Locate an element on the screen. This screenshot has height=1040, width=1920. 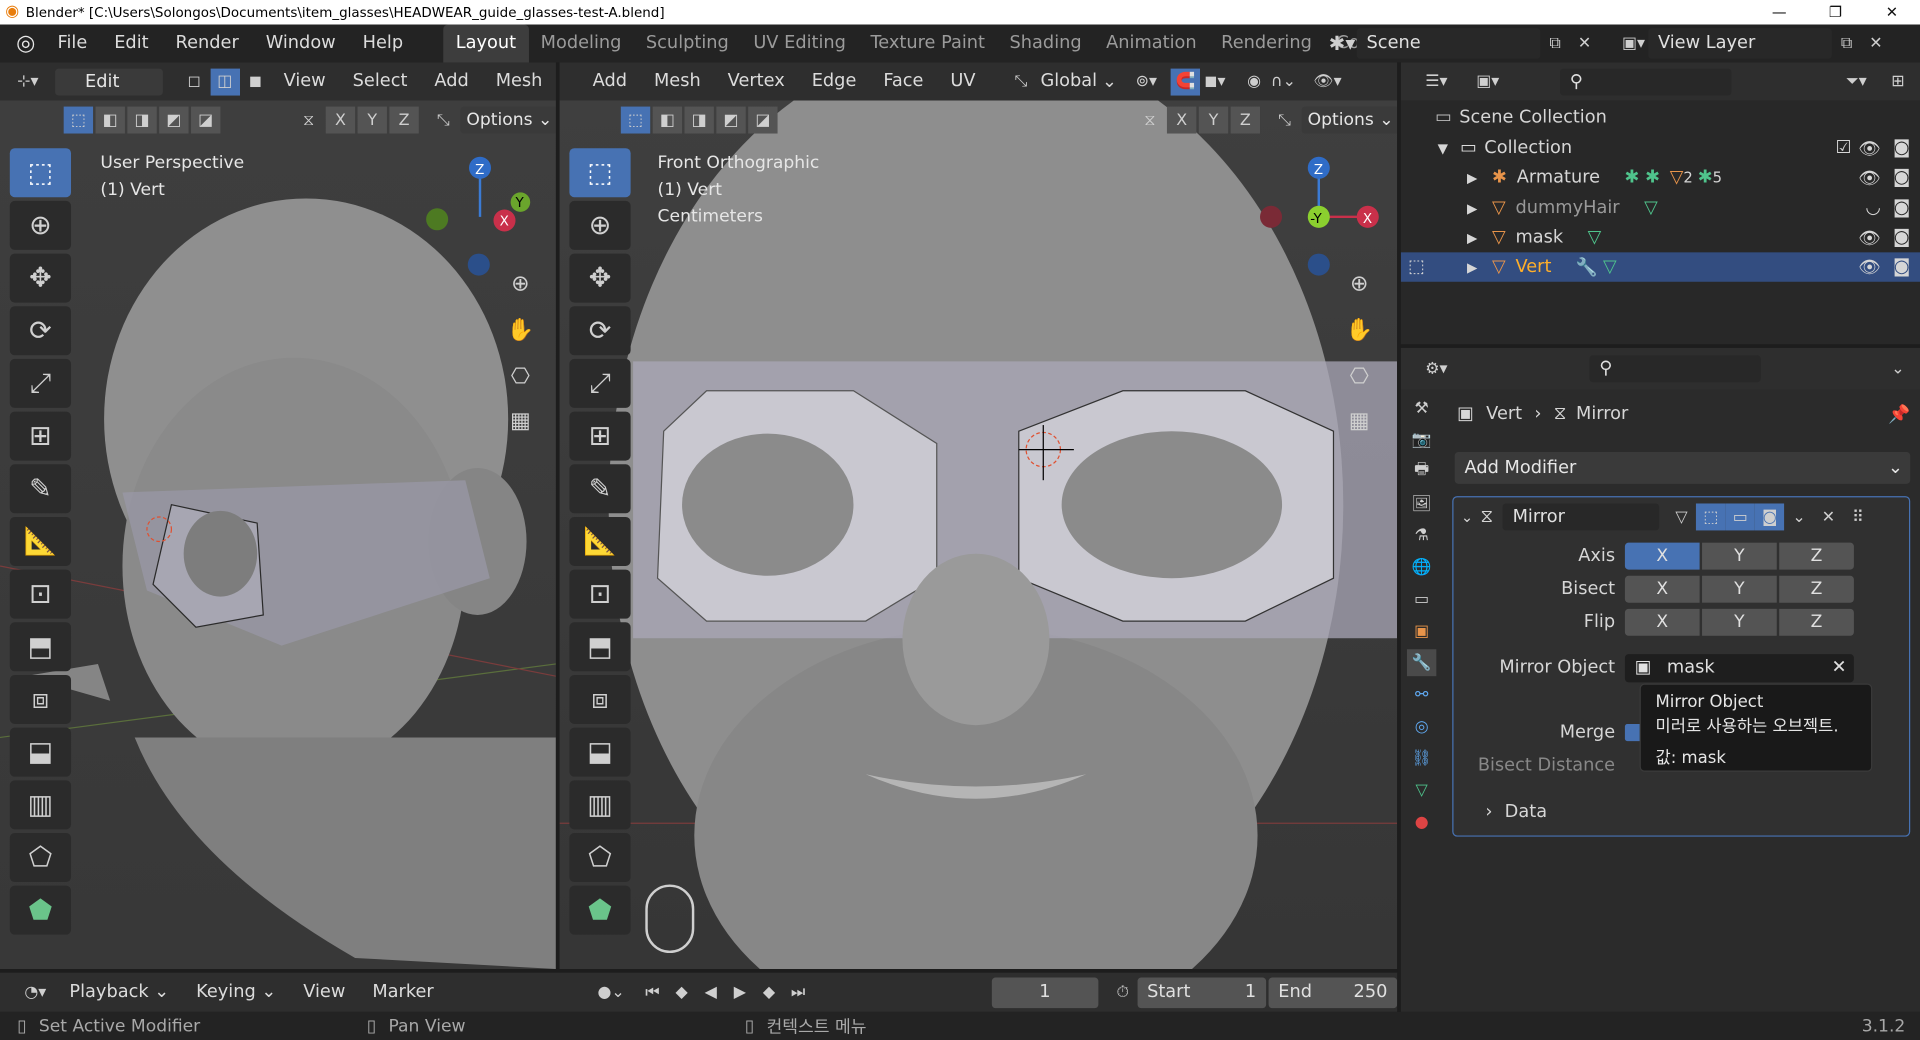
vert-visibility-eye-icon: 👁 is located at coordinates (1869, 267).